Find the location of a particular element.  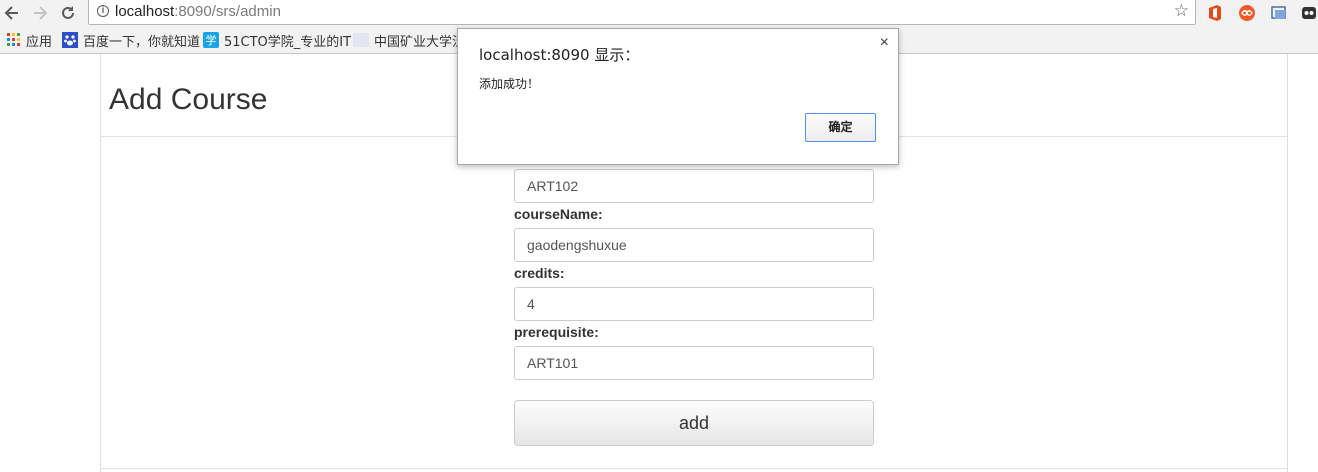

back-arrow-icon is located at coordinates (12, 13).